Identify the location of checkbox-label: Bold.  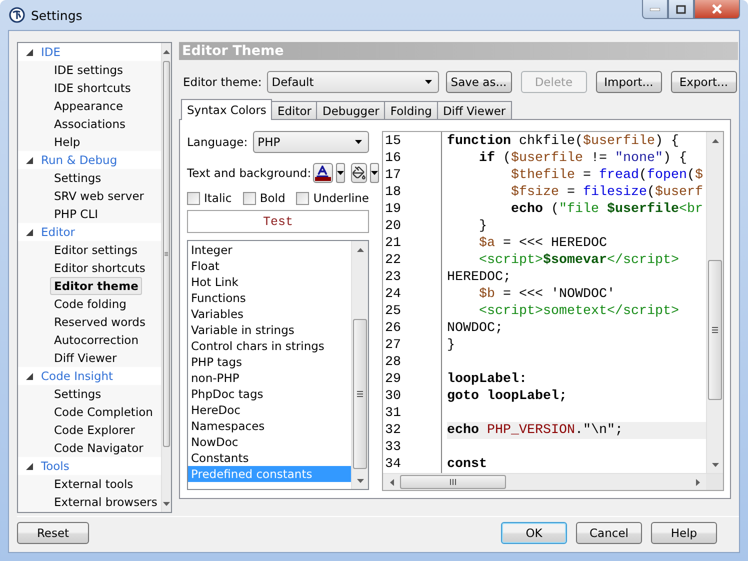
(273, 198).